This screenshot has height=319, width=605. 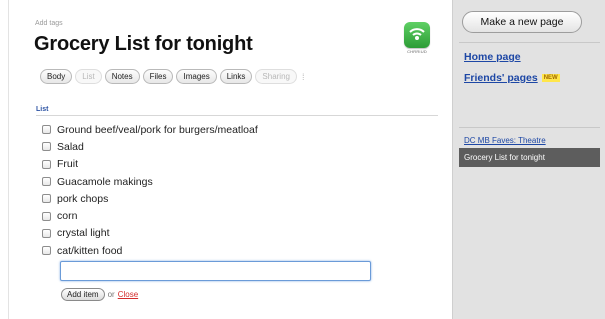 What do you see at coordinates (236, 76) in the screenshot?
I see `tab-links: Links` at bounding box center [236, 76].